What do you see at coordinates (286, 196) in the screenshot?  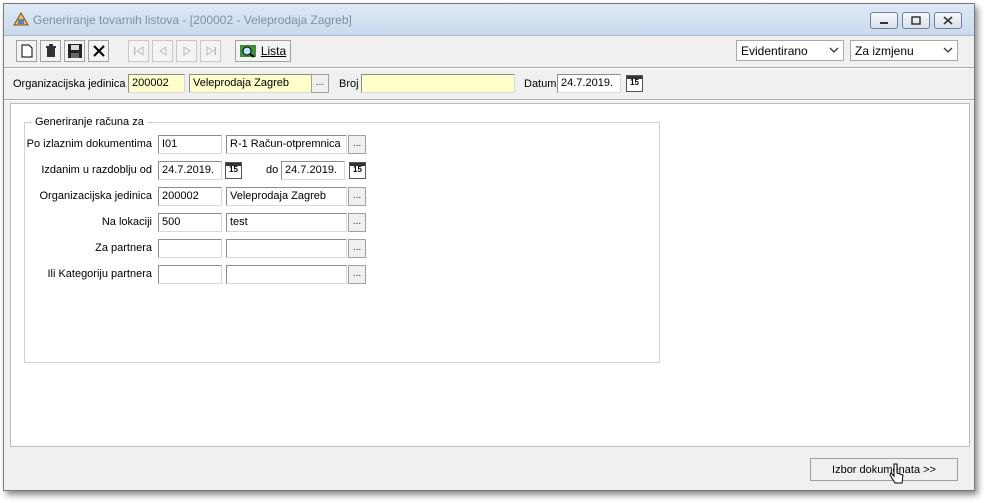 I see `org-jedinica-name-field: Veleprodaja Zagreb` at bounding box center [286, 196].